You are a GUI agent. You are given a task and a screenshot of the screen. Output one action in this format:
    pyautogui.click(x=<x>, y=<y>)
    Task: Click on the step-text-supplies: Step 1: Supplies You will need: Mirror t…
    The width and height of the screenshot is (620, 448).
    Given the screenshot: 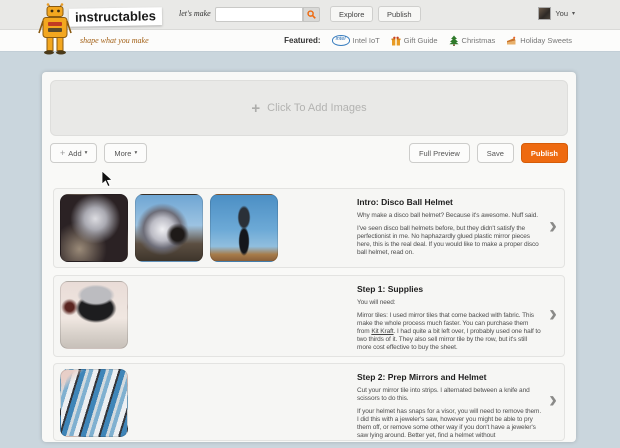 What is the action you would take?
    pyautogui.click(x=449, y=320)
    